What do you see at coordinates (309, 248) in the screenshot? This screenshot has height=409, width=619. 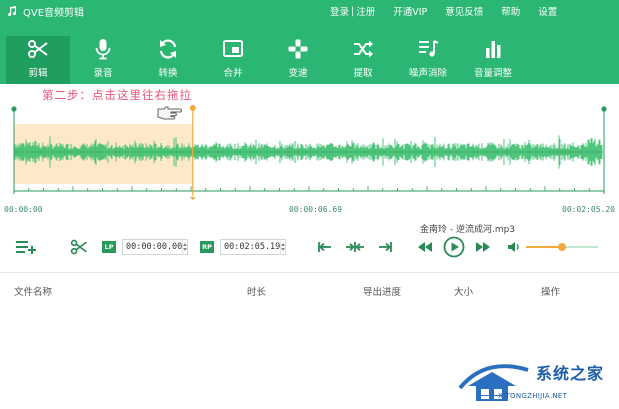 I see `player-controls: LP 00:00:00.00 RP 00:02:05.19` at bounding box center [309, 248].